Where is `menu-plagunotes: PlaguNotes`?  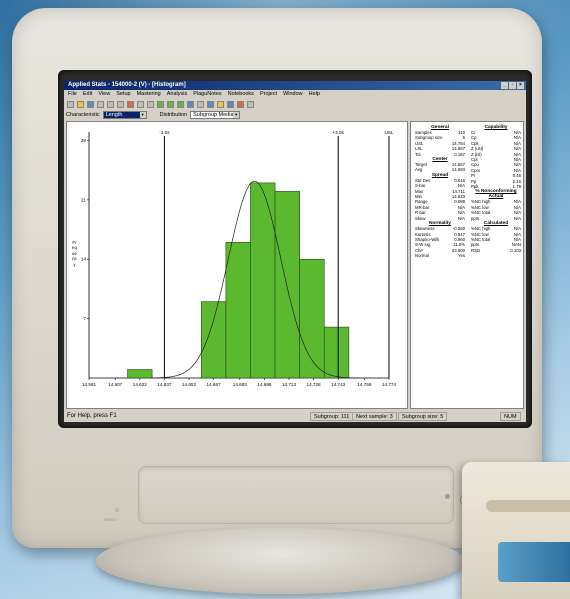 menu-plagunotes: PlaguNotes is located at coordinates (207, 94).